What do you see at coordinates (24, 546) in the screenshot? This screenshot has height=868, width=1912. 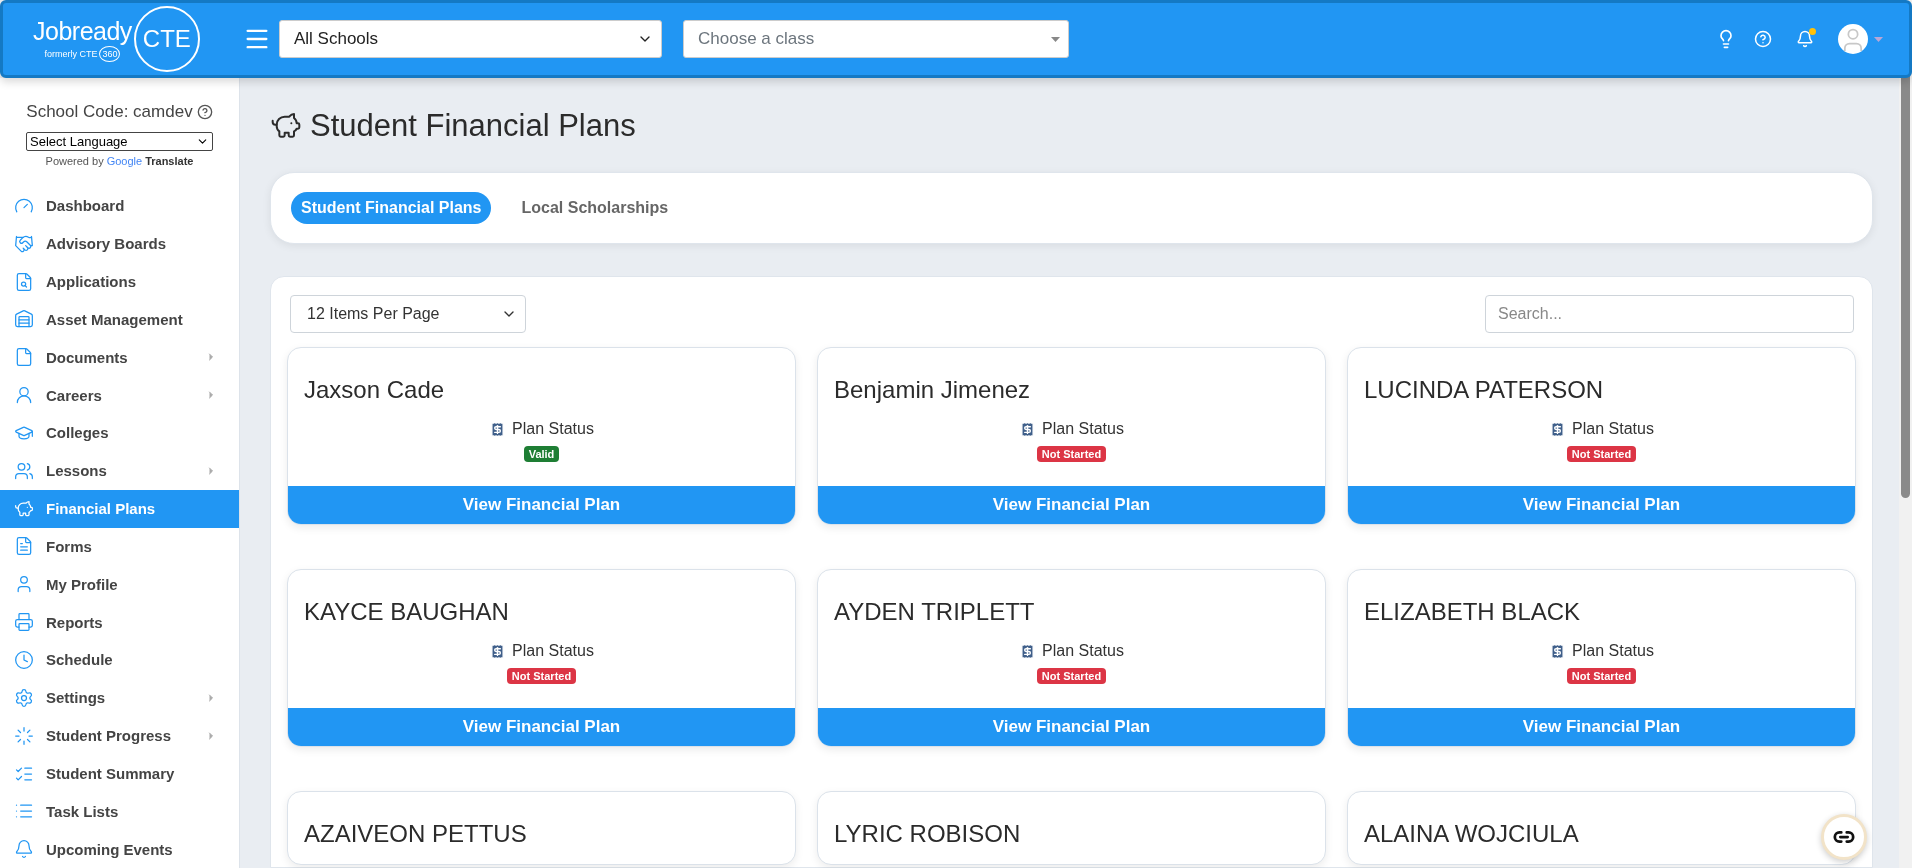 I see `form-icon` at bounding box center [24, 546].